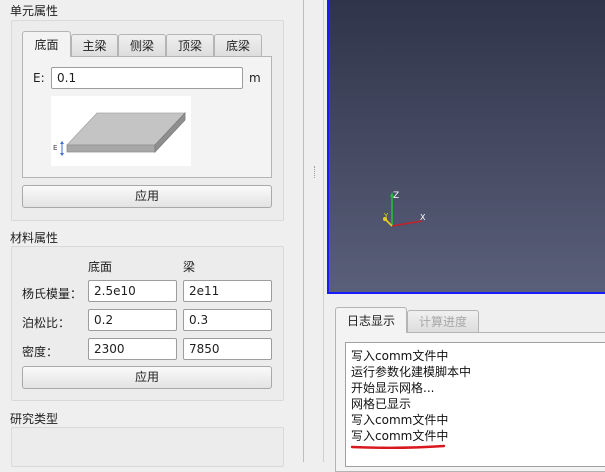  What do you see at coordinates (423, 217) in the screenshot?
I see `axis-x-label: X` at bounding box center [423, 217].